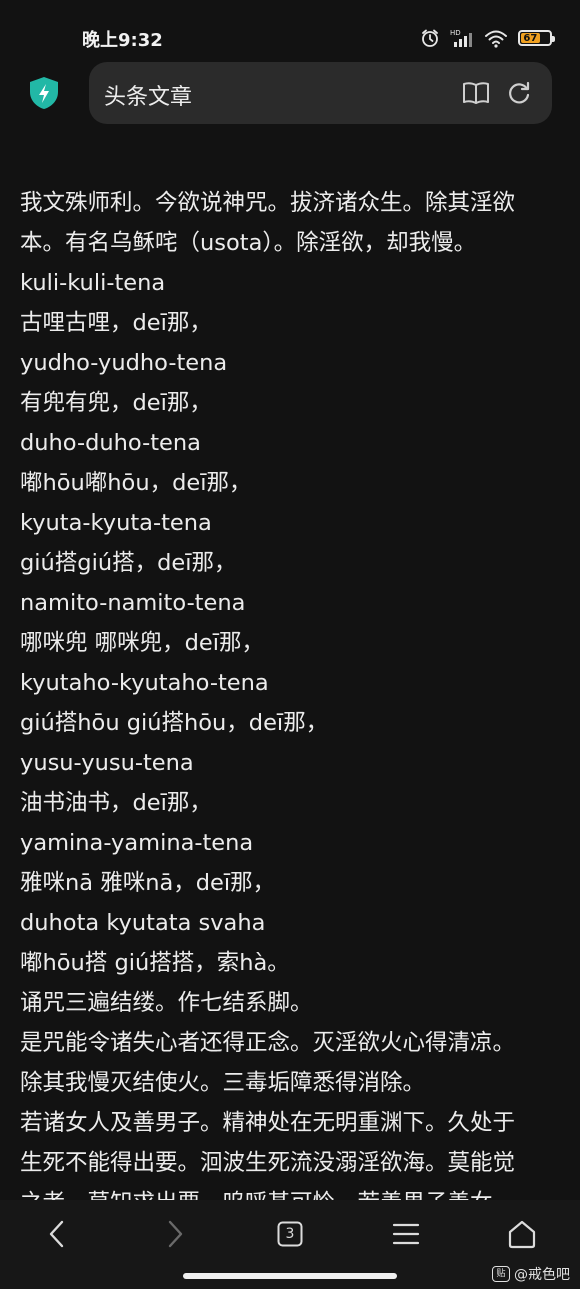 The image size is (580, 1289). What do you see at coordinates (530, 38) in the screenshot?
I see `battery-level: 67` at bounding box center [530, 38].